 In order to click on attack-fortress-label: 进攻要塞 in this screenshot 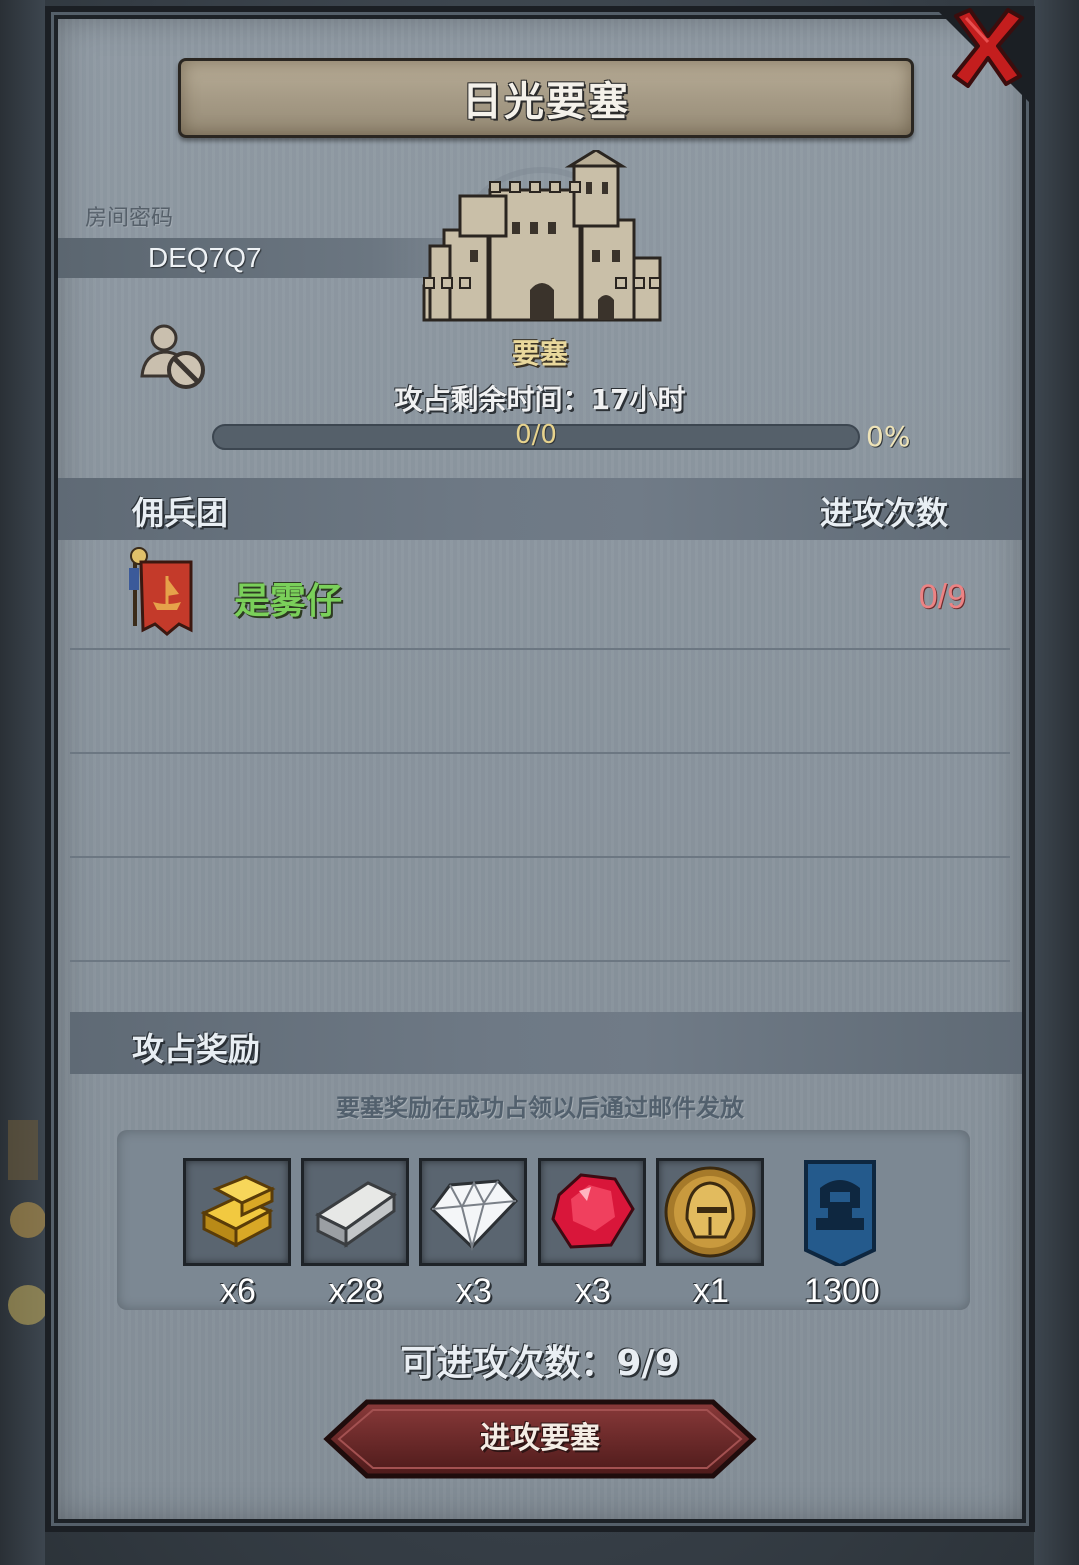, I will do `click(540, 1438)`.